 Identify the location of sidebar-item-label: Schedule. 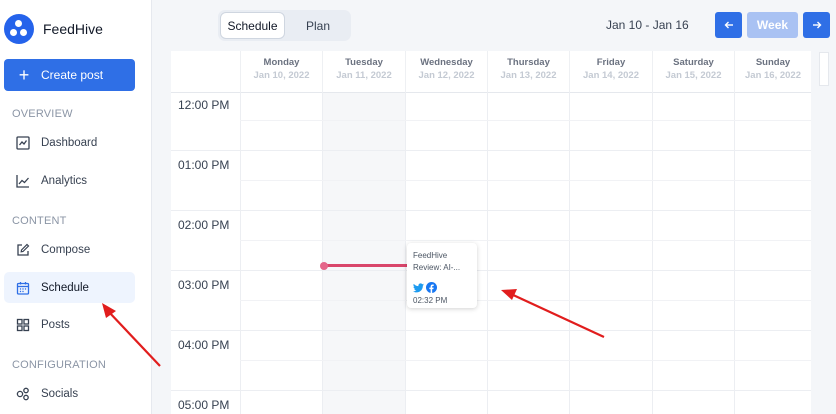
(65, 287).